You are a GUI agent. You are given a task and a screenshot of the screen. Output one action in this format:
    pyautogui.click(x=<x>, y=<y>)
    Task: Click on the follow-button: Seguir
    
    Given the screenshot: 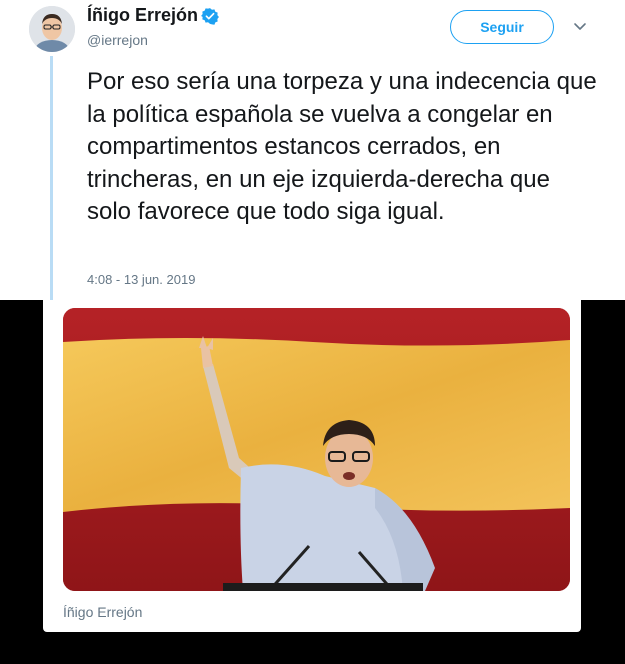 What is the action you would take?
    pyautogui.click(x=502, y=27)
    